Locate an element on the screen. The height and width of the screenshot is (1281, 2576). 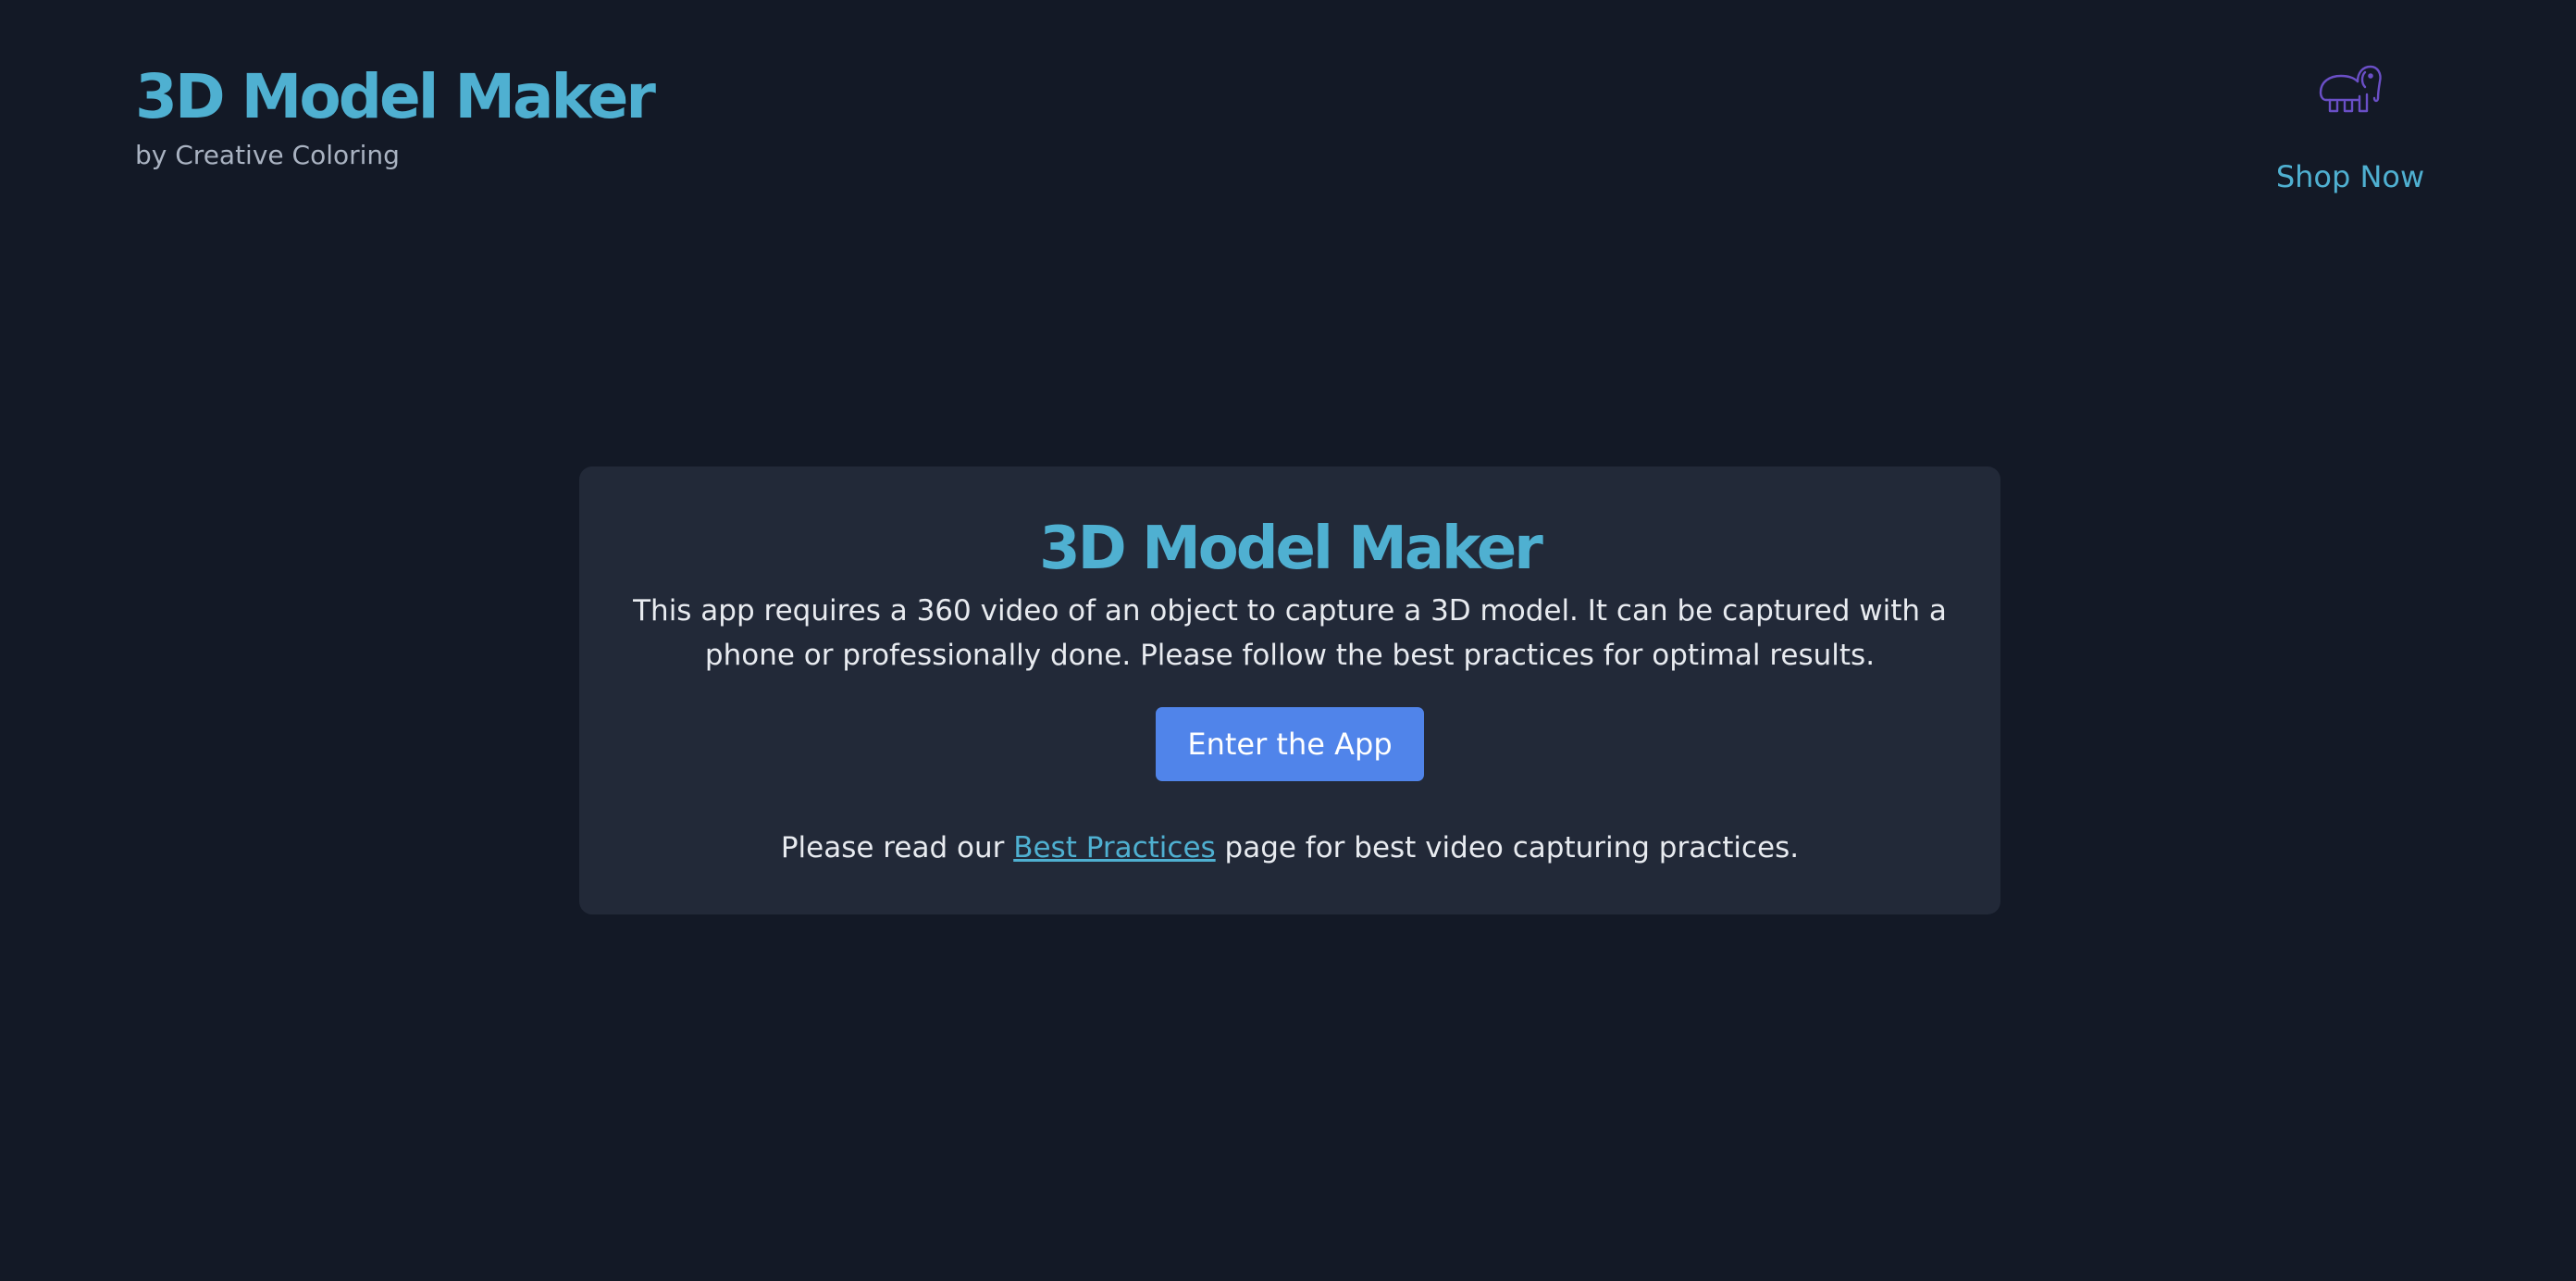
app-title: 3D Model Maker is located at coordinates (396, 97).